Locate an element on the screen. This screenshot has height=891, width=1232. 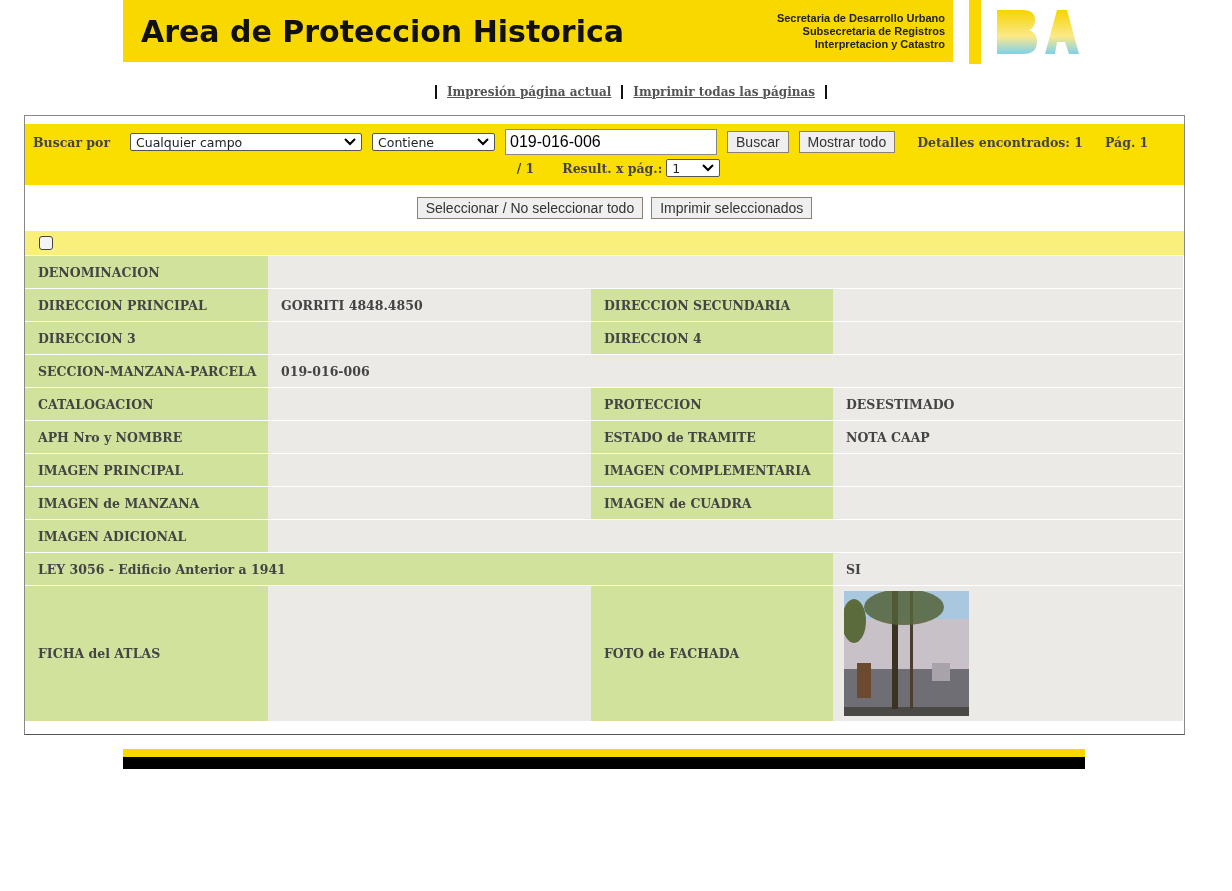
field-label: DIRECCION 4 is located at coordinates (712, 338).